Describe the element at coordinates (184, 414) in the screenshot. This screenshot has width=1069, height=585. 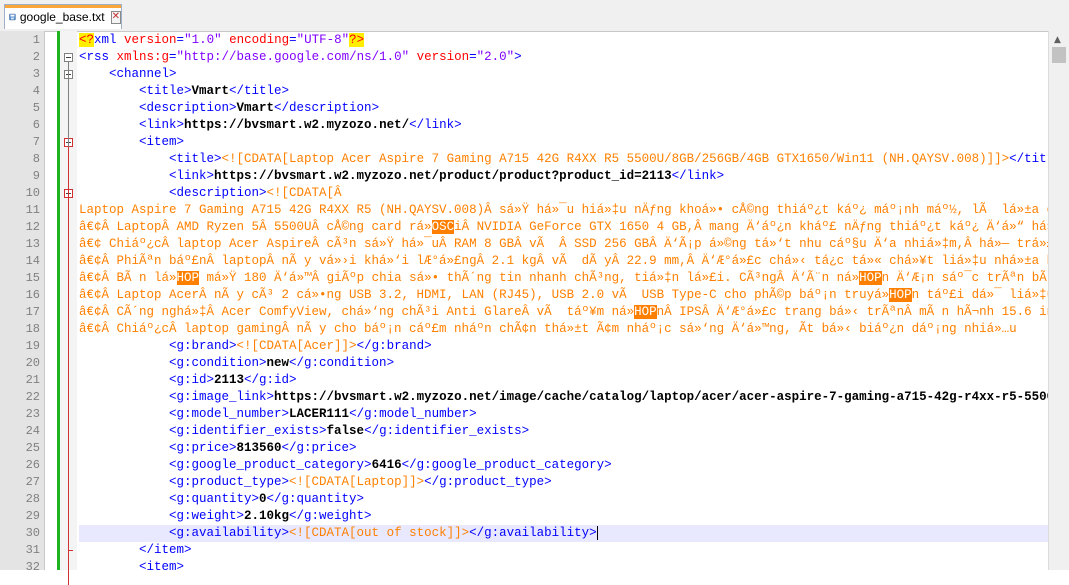
I see `code-token: <g:model_number>` at that location.